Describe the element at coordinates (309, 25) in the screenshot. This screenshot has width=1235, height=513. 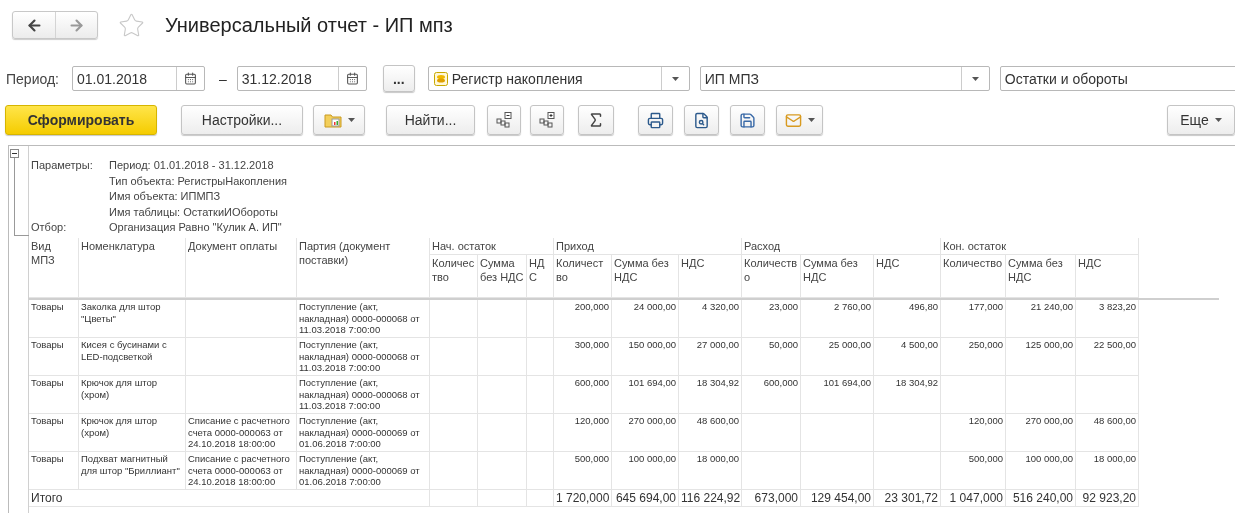
I see `window-title: Универсальный отчет - ИП мпз` at that location.